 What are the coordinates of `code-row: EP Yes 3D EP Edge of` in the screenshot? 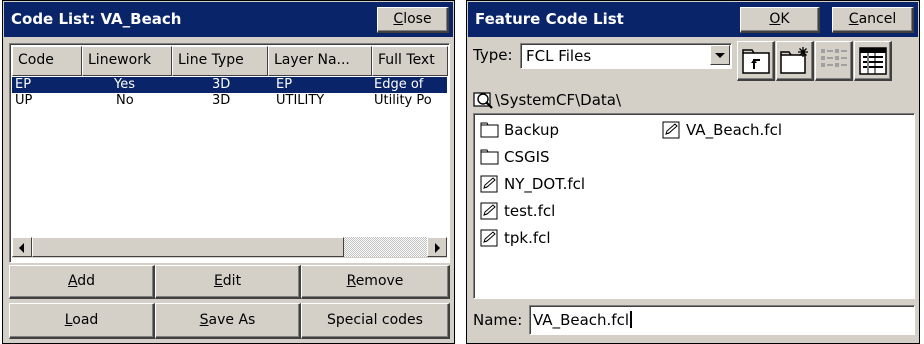 It's located at (229, 85).